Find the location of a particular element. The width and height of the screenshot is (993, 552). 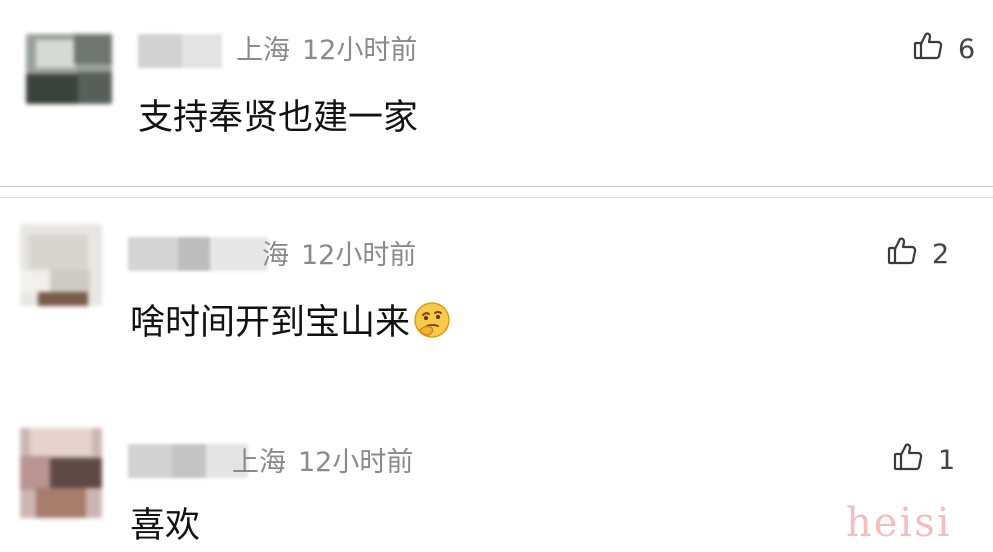

like-count: 2 is located at coordinates (941, 254).